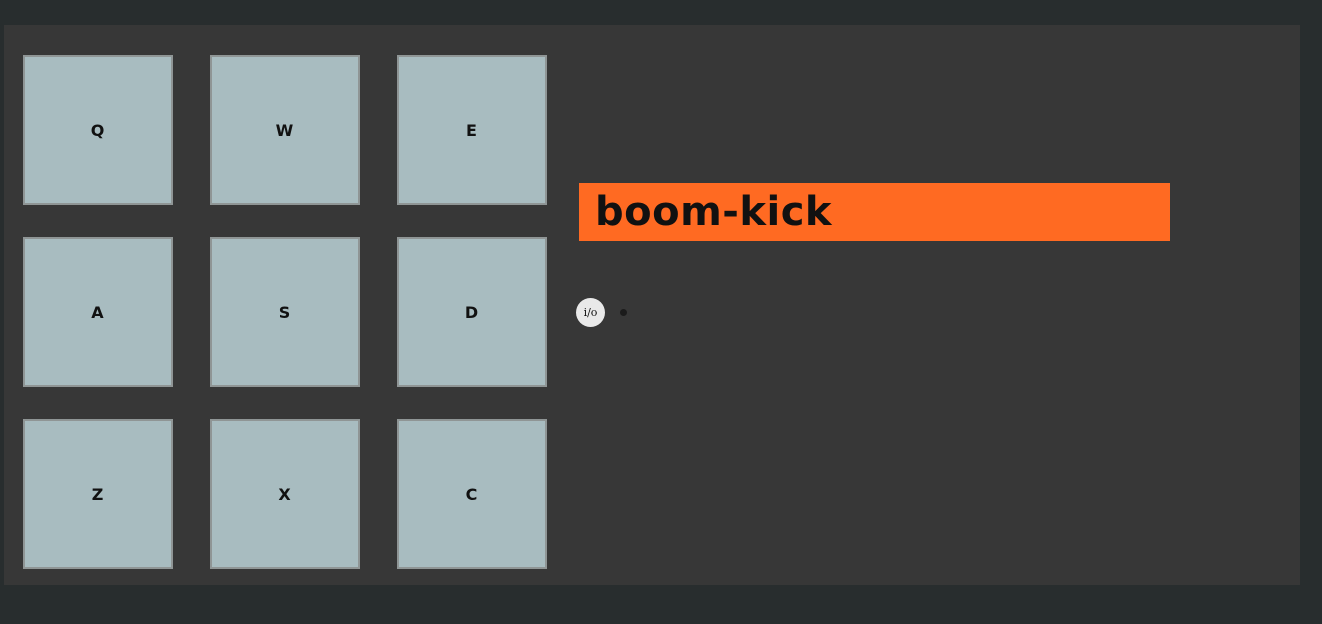 The width and height of the screenshot is (1322, 624). I want to click on drum-pad-label: A, so click(98, 312).